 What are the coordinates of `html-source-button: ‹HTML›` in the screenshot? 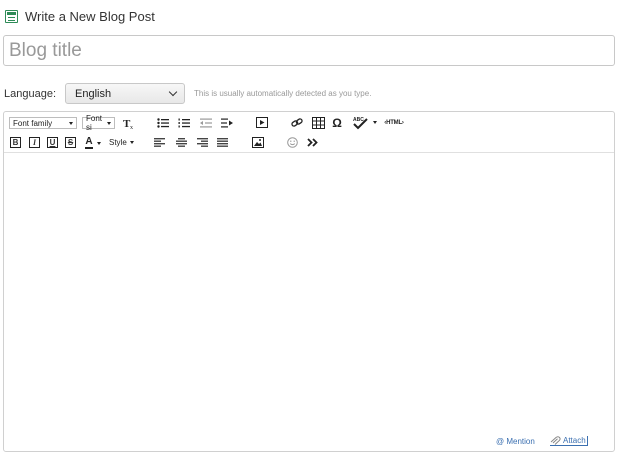 It's located at (394, 122).